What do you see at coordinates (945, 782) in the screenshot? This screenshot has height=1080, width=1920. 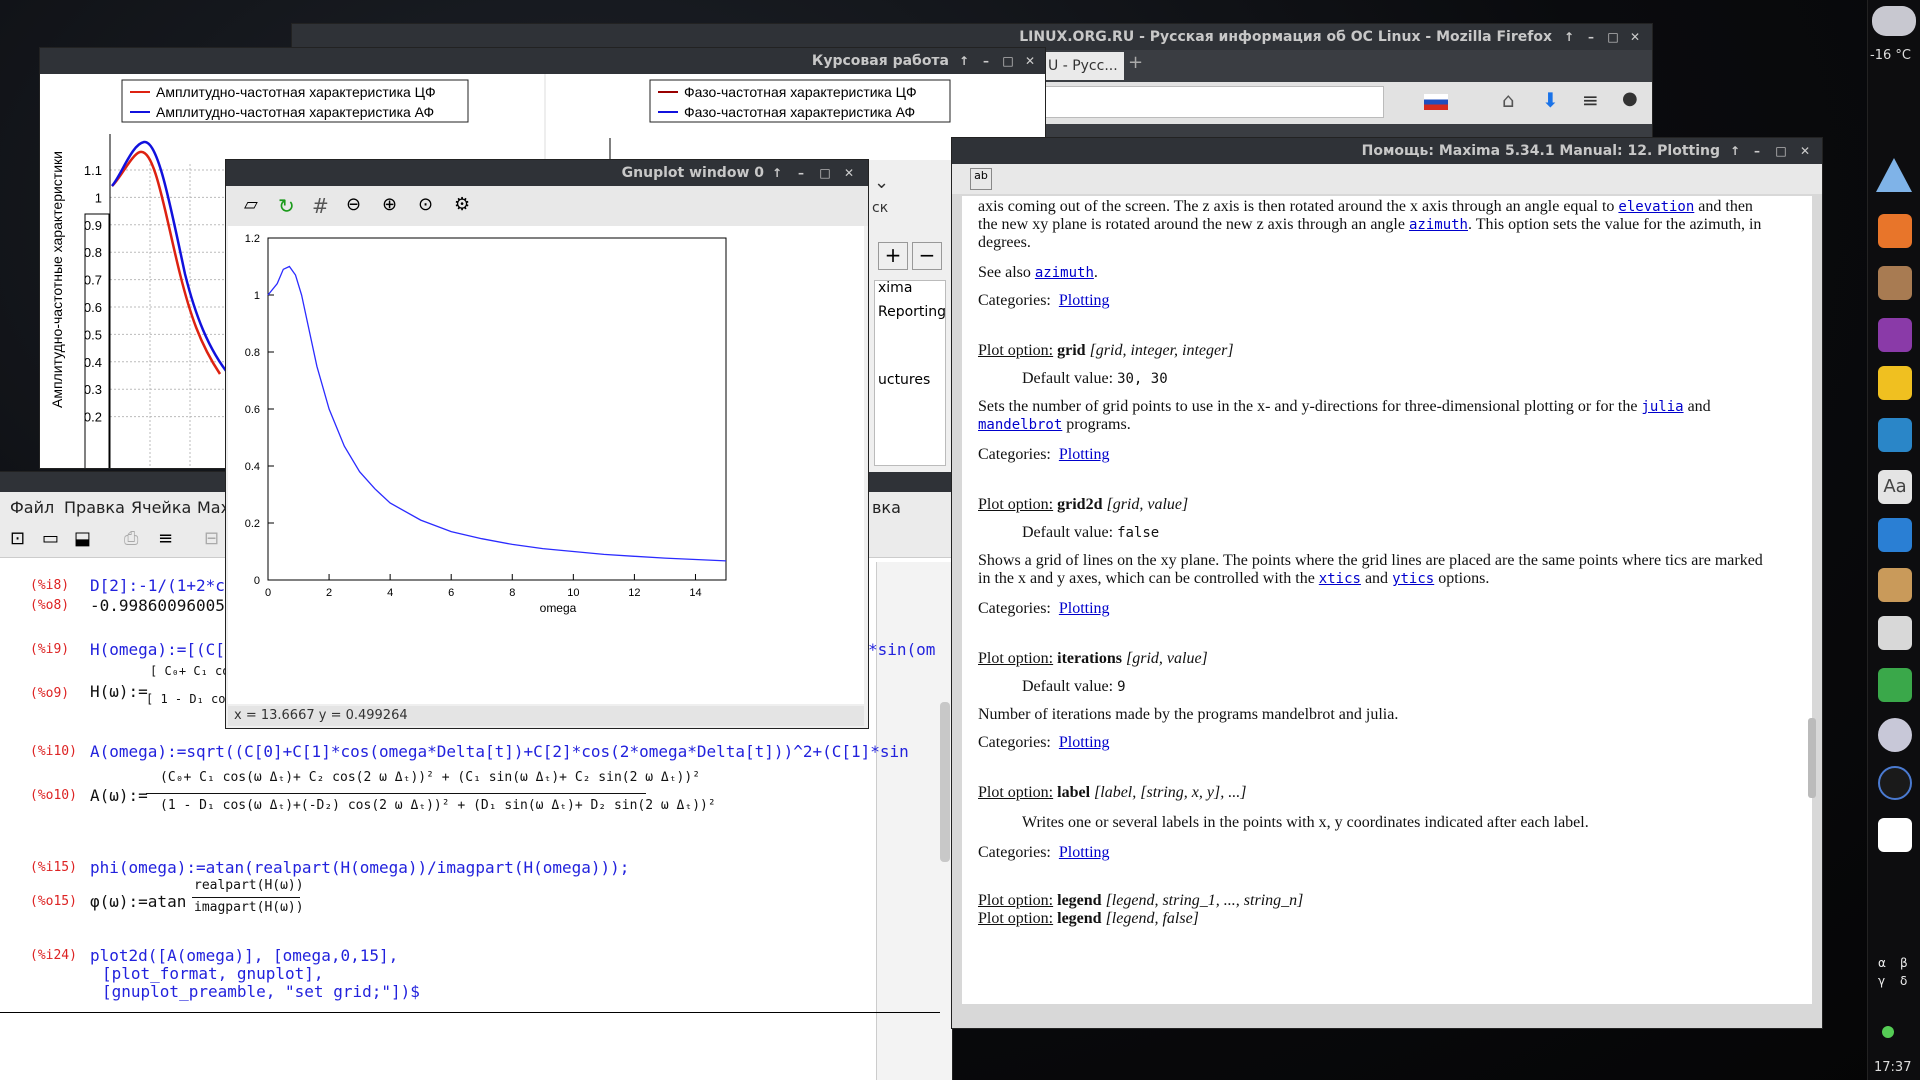 I see `scrollbar` at bounding box center [945, 782].